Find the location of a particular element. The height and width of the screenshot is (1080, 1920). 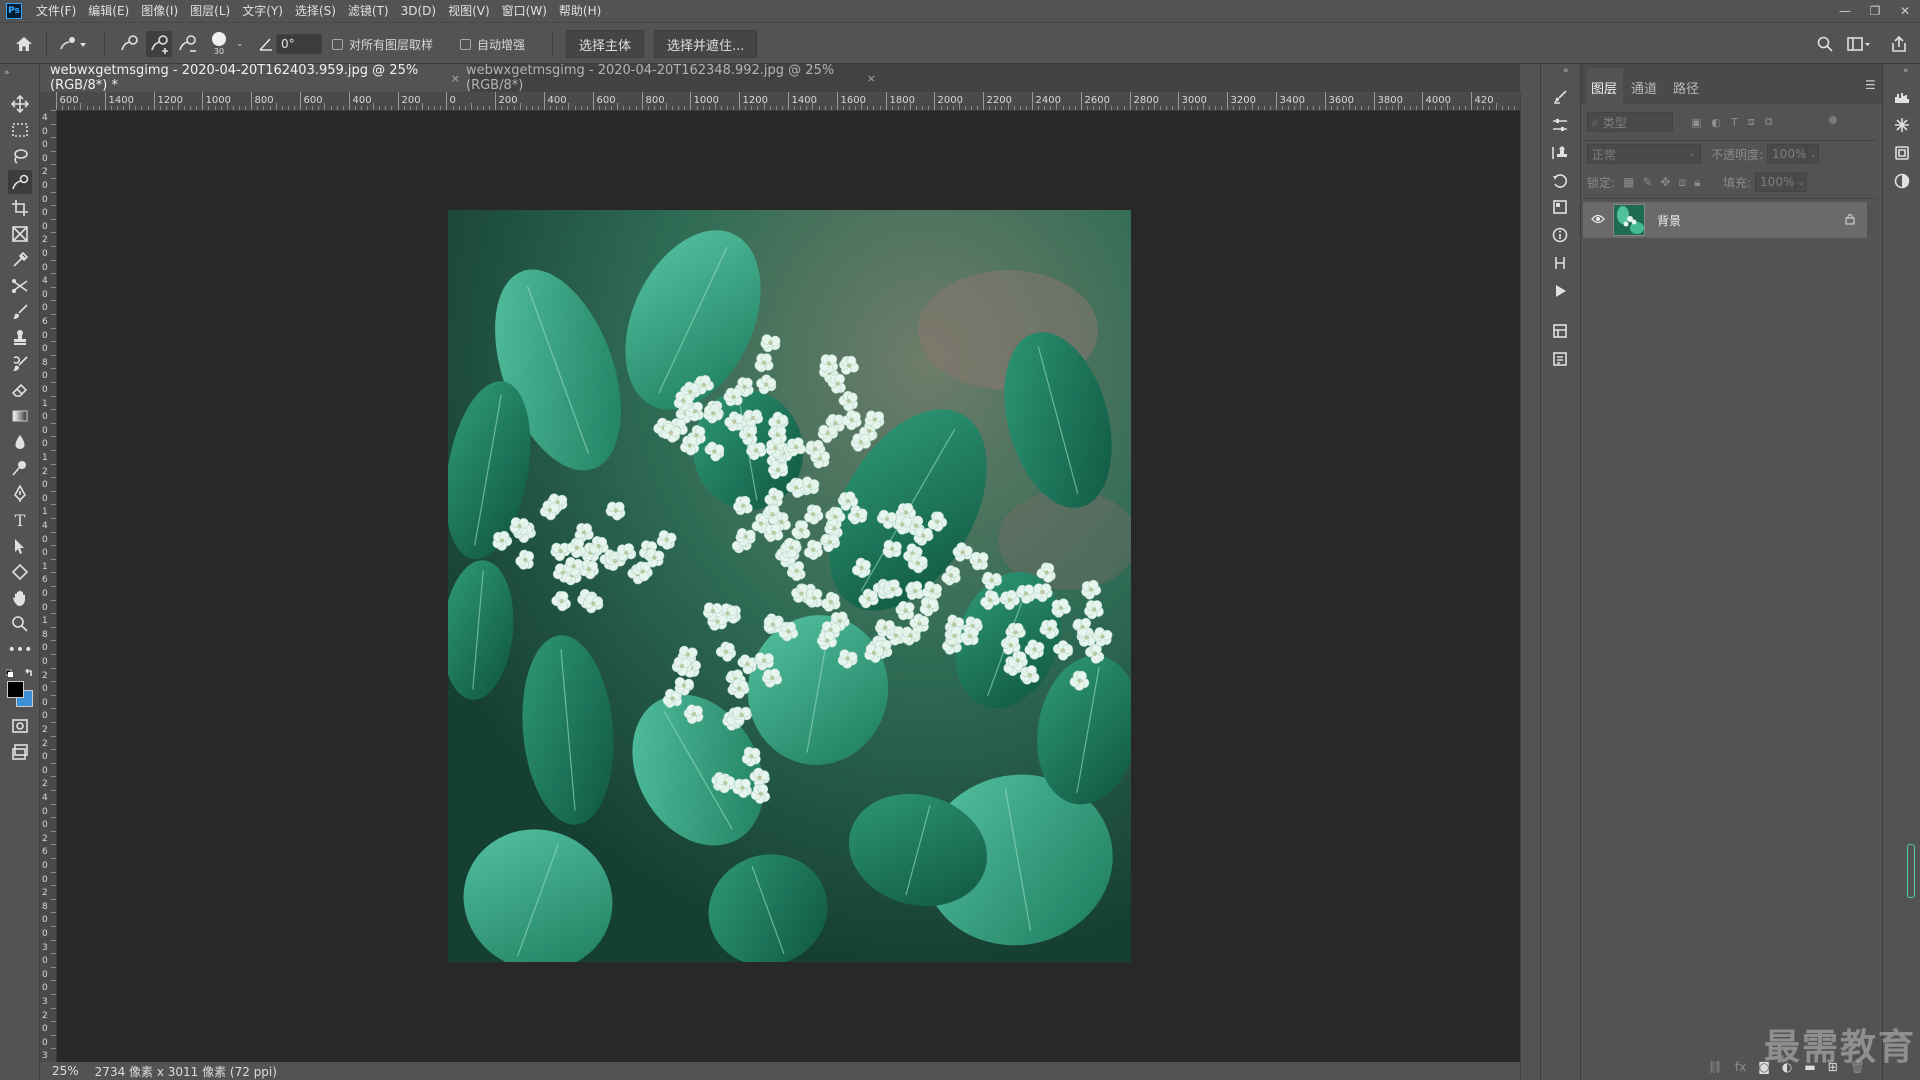

swap-colors-icon is located at coordinates (19, 673).